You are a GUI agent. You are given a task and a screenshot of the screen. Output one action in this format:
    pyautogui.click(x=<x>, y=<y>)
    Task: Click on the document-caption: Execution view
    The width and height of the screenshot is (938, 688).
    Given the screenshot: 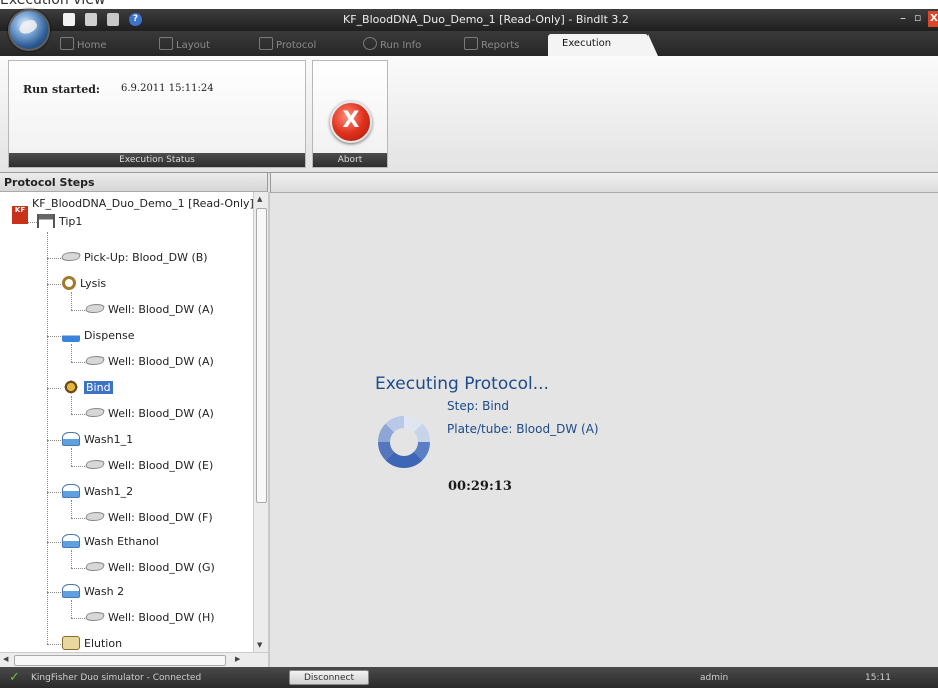 What is the action you would take?
    pyautogui.click(x=469, y=4)
    